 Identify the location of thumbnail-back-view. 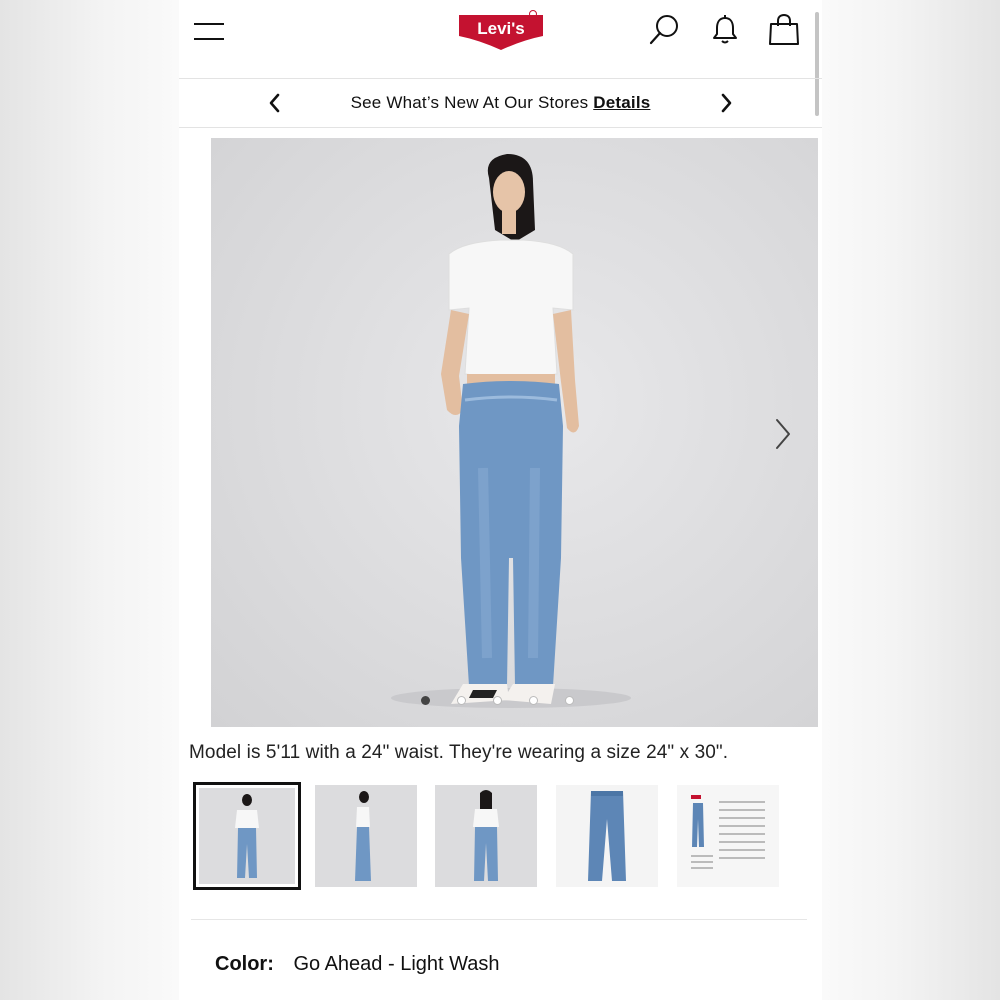
(486, 836).